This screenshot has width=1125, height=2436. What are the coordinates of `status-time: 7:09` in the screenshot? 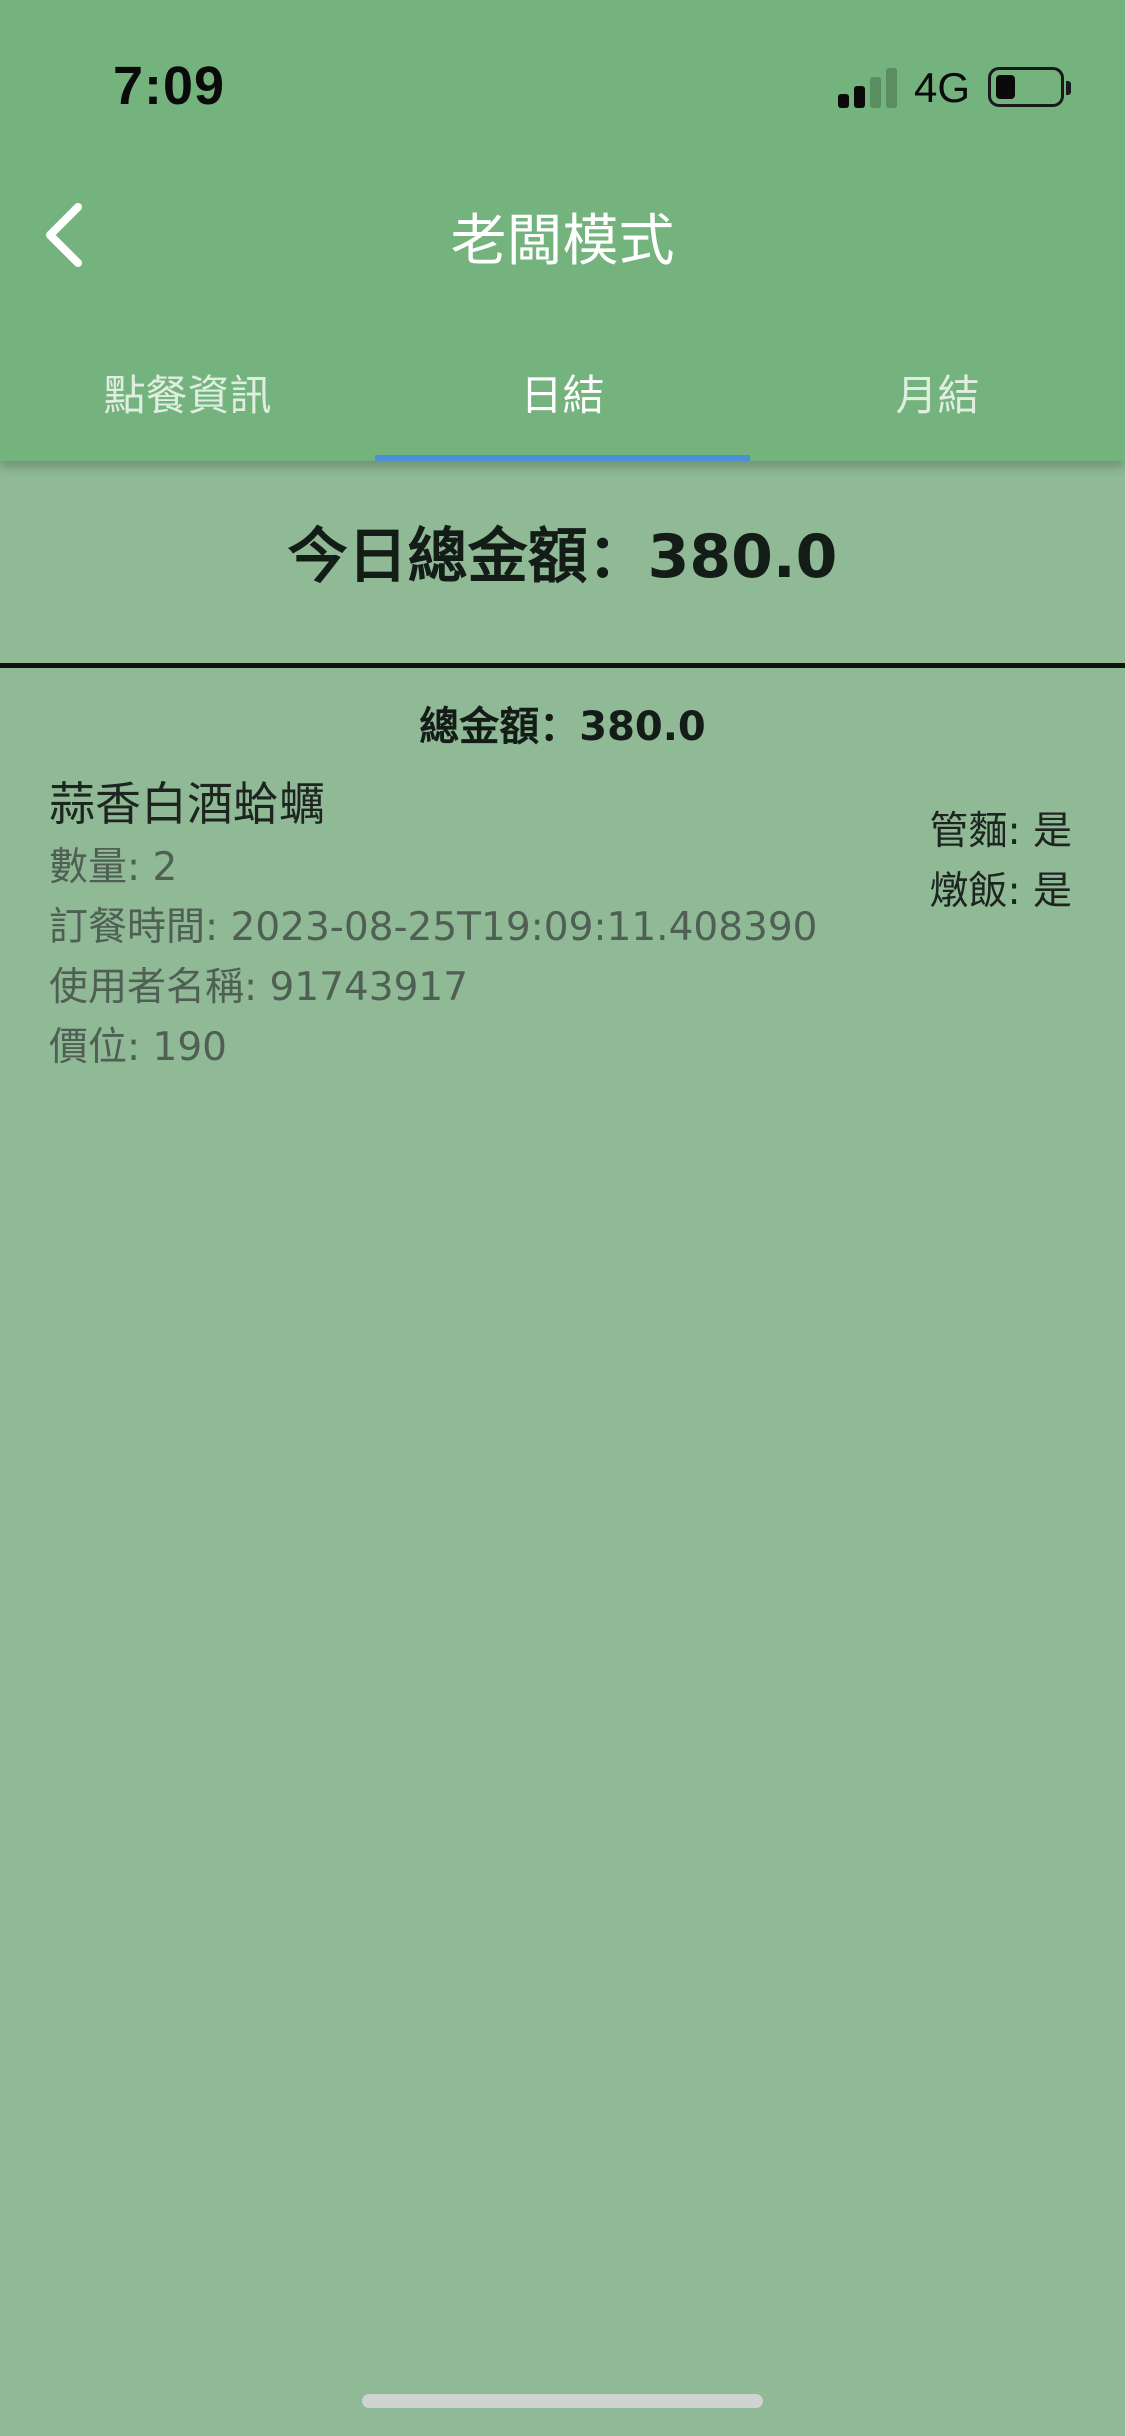 It's located at (169, 86).